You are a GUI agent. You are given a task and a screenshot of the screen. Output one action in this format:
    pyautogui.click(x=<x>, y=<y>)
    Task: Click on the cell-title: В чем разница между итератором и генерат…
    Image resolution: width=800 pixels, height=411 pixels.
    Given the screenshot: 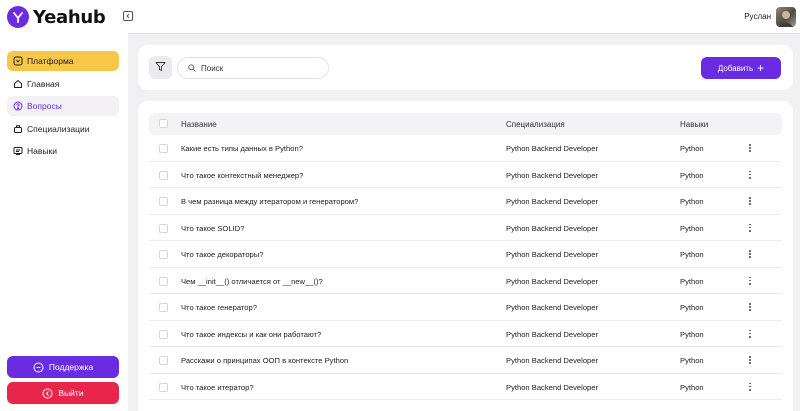 What is the action you would take?
    pyautogui.click(x=269, y=201)
    